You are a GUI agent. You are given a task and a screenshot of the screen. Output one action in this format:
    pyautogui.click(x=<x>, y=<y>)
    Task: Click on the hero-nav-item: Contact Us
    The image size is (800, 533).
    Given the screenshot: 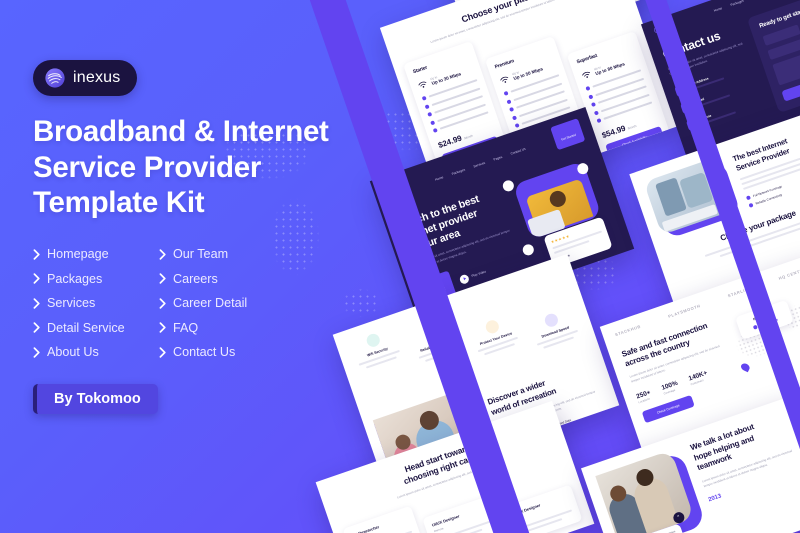 What is the action you would take?
    pyautogui.click(x=518, y=151)
    